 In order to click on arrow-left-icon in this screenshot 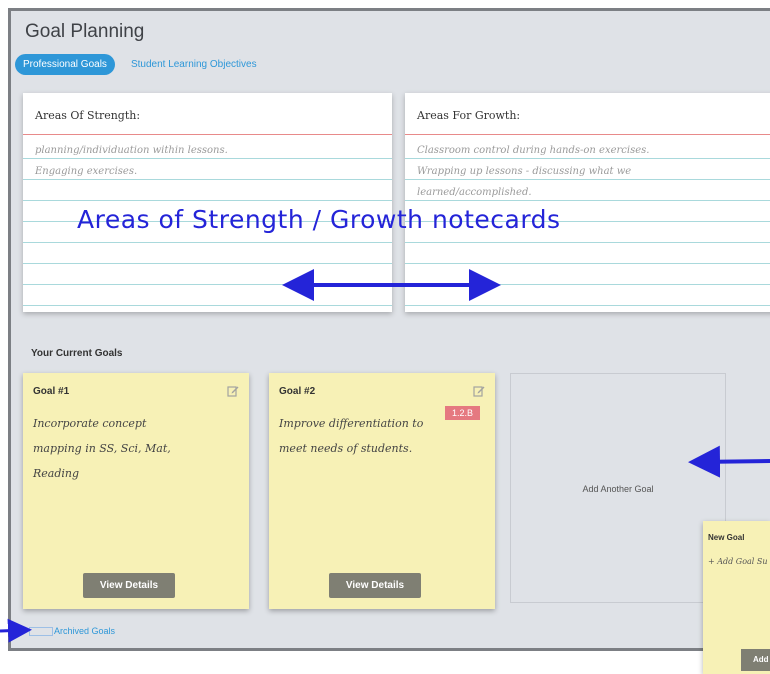, I will do `click(729, 461)`.